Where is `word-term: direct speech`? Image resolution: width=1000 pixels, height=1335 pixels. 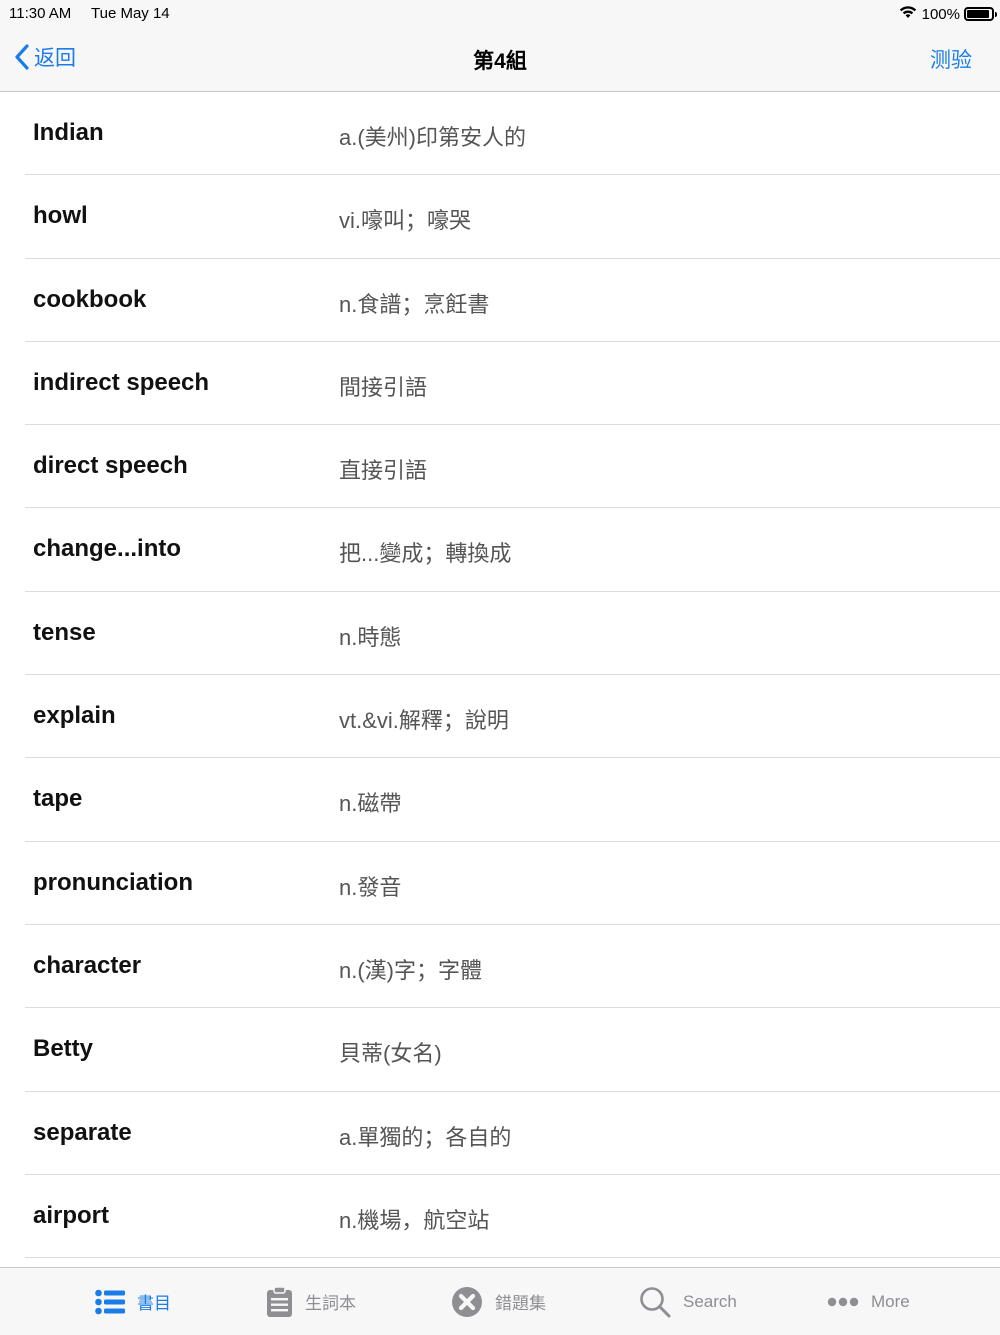 word-term: direct speech is located at coordinates (110, 466).